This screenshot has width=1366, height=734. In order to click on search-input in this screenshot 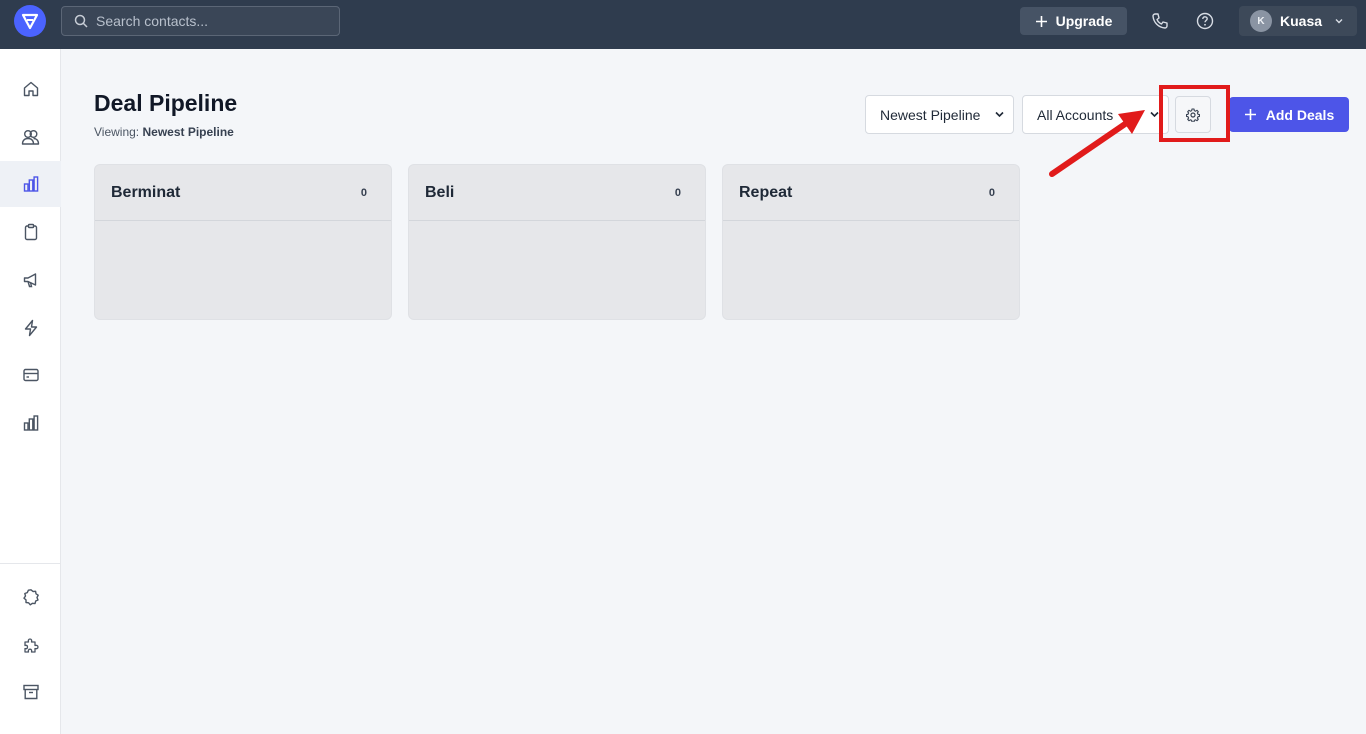, I will do `click(211, 21)`.